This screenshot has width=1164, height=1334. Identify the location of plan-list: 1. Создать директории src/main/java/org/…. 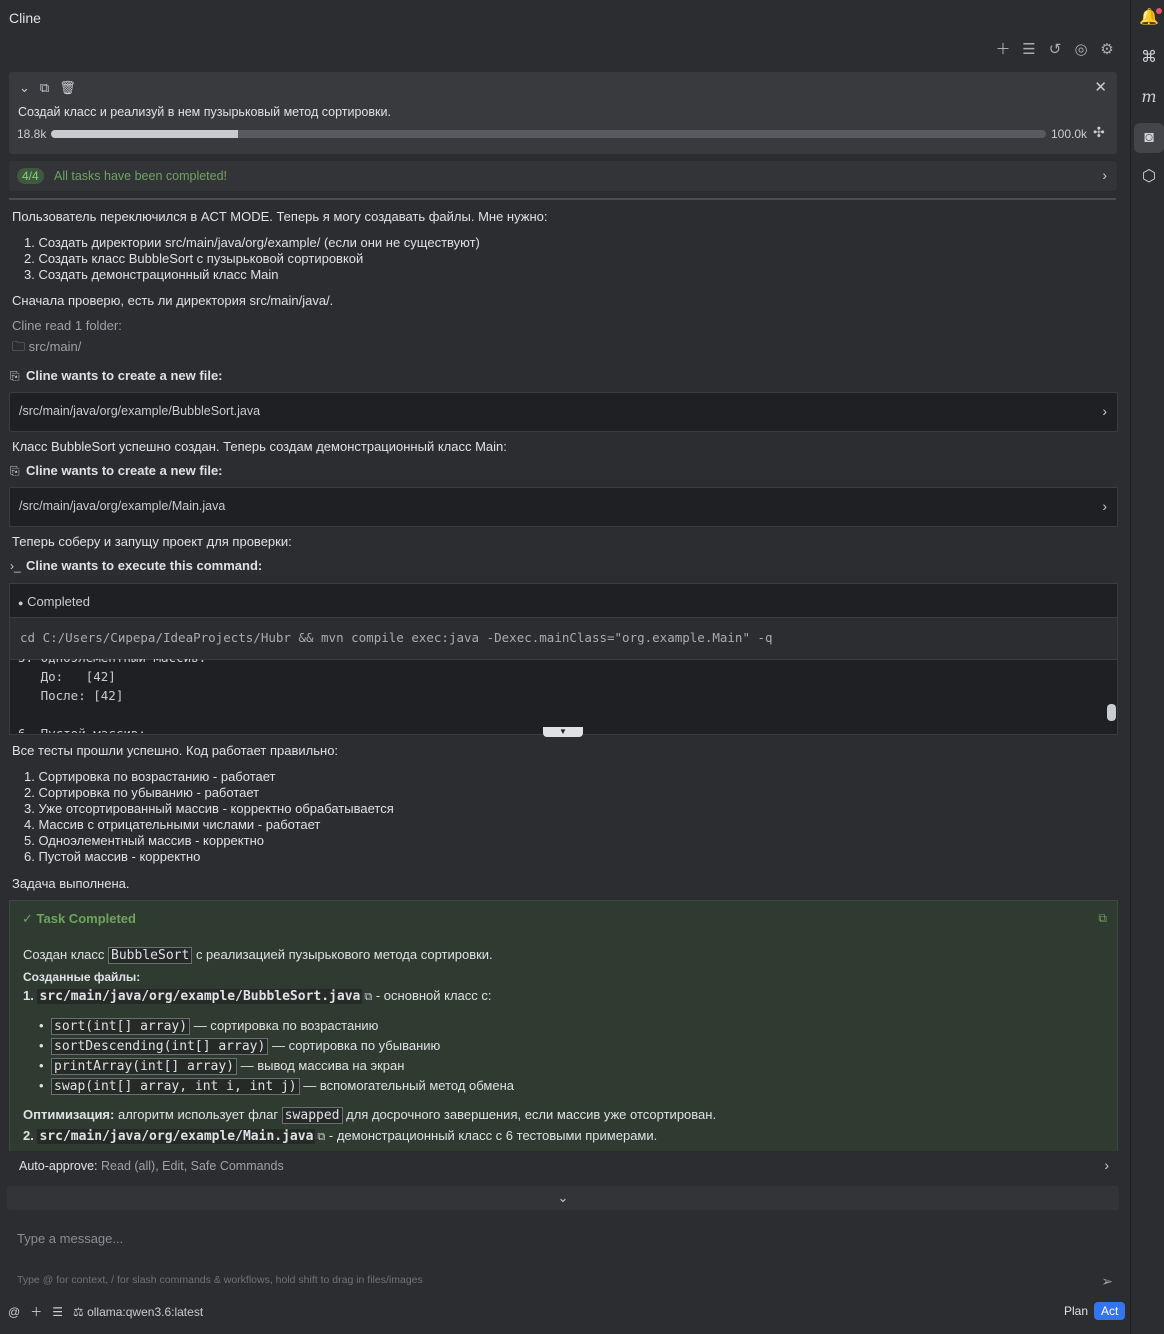
(252, 259).